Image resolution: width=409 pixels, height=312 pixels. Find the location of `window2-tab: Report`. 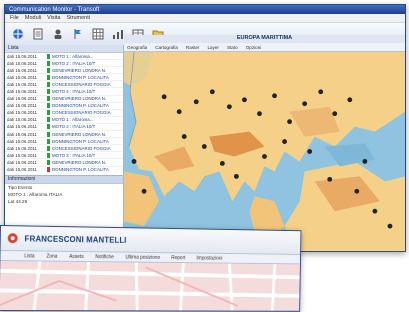

window2-tab: Report is located at coordinates (178, 258).